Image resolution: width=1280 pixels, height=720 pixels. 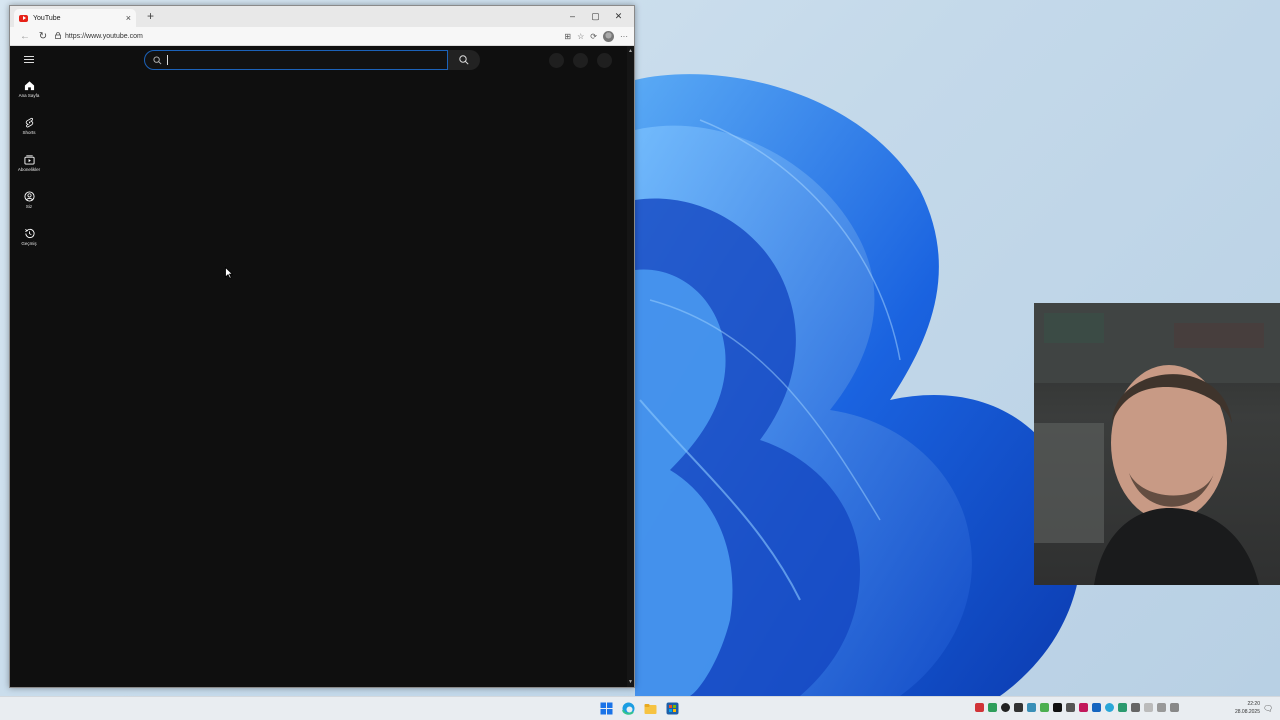 I want to click on usb-icon, so click(x=1148, y=707).